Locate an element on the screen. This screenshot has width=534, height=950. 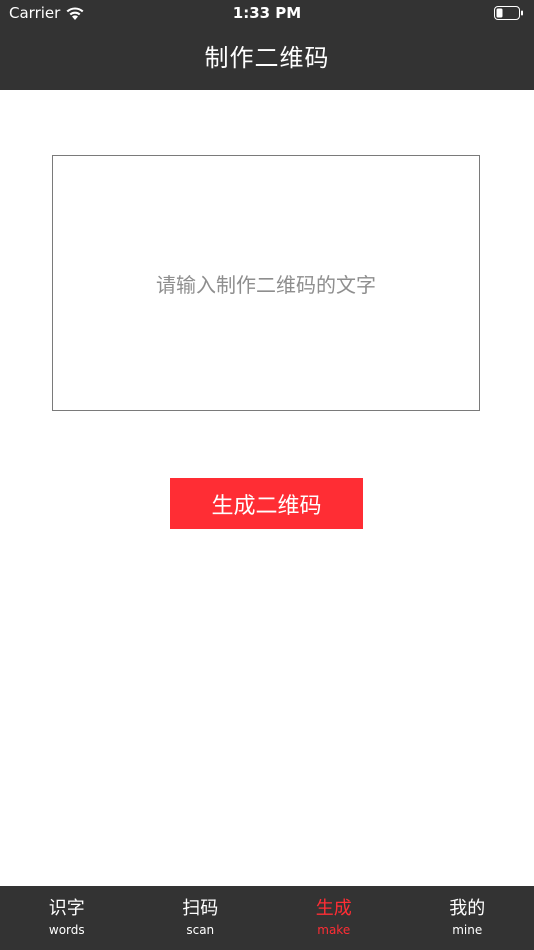
status-bar: Carrier 1:33 PM is located at coordinates (267, 14).